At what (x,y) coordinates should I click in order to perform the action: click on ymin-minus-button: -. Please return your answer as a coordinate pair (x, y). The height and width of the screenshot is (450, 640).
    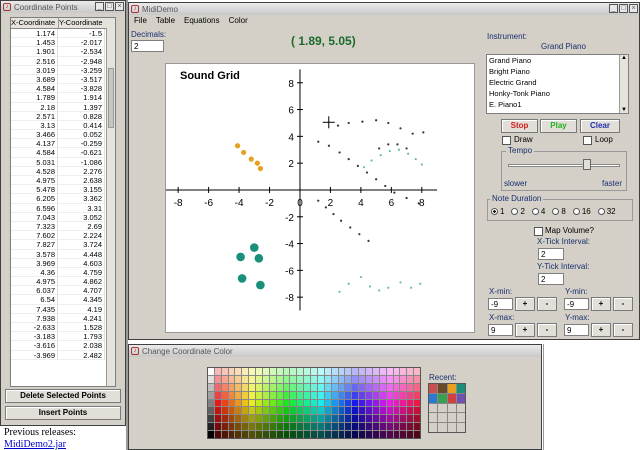
    Looking at the image, I should click on (623, 304).